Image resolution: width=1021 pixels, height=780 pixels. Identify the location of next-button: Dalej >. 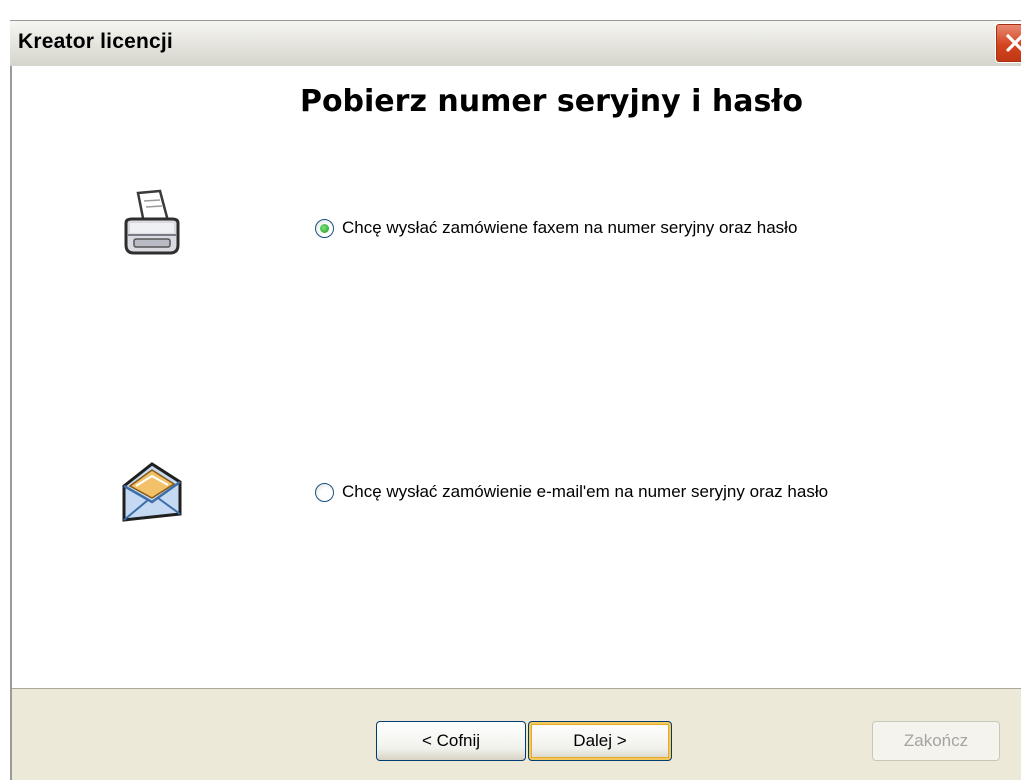
(600, 741).